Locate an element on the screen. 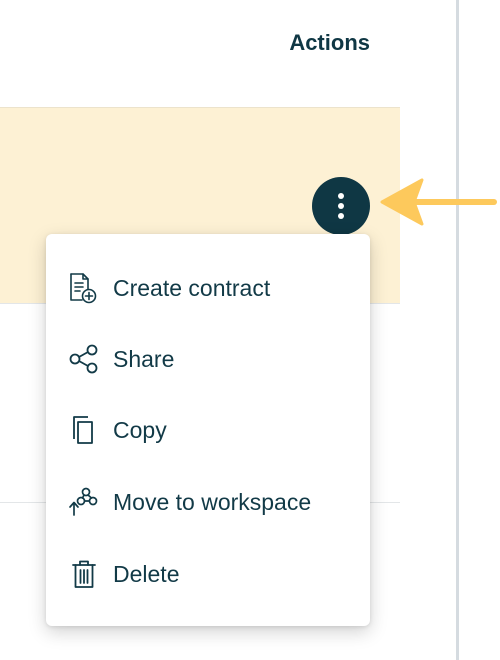 Image resolution: width=500 pixels, height=660 pixels. share-icon is located at coordinates (84, 359).